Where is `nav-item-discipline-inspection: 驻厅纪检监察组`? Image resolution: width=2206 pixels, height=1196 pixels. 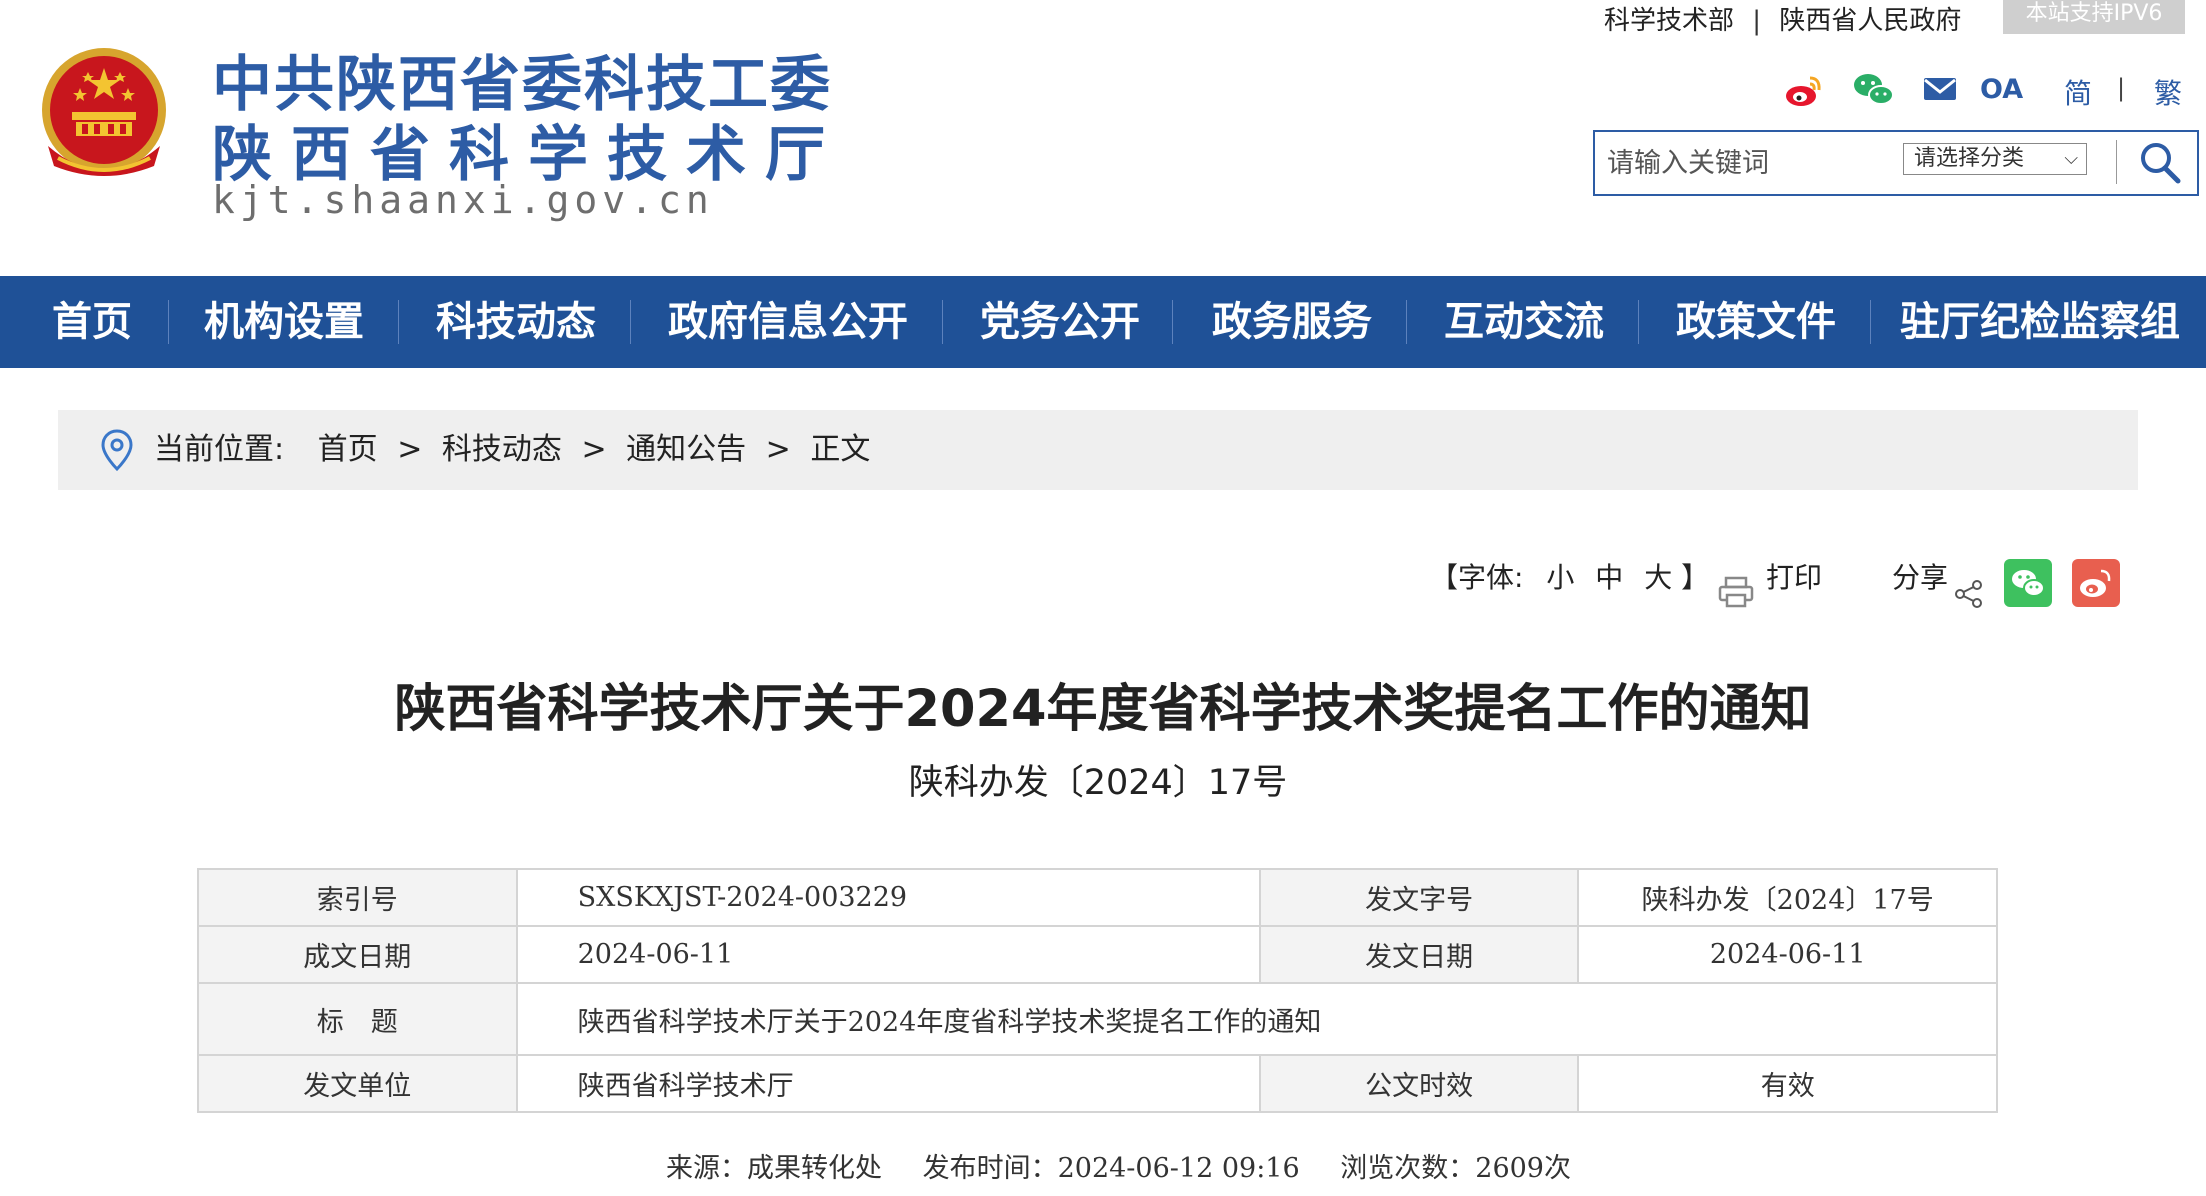 nav-item-discipline-inspection: 驻厅纪检监察组 is located at coordinates (2040, 322).